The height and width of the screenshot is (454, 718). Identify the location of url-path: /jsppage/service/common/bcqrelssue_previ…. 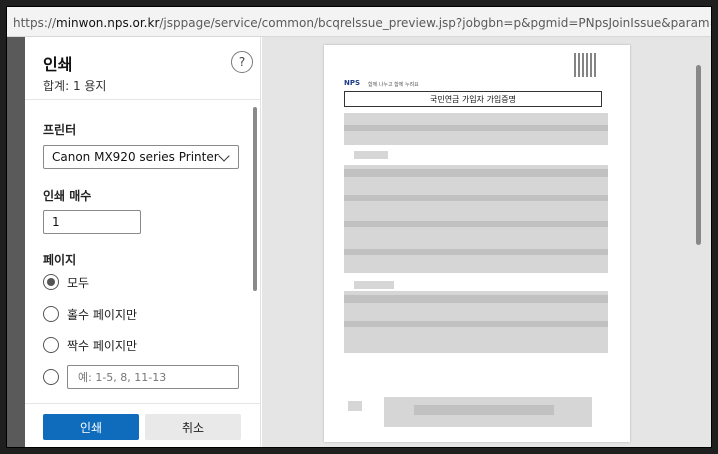
(435, 23).